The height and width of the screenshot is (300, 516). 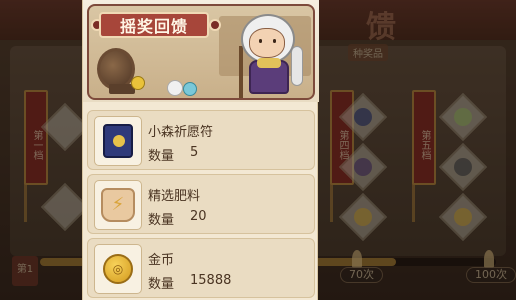 I want to click on reward-row: 小森祈愿符 数量 5, so click(x=201, y=140).